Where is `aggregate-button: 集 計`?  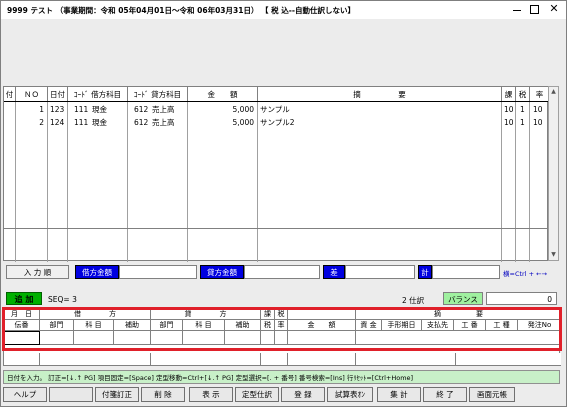
aggregate-button: 集 計 is located at coordinates (399, 394).